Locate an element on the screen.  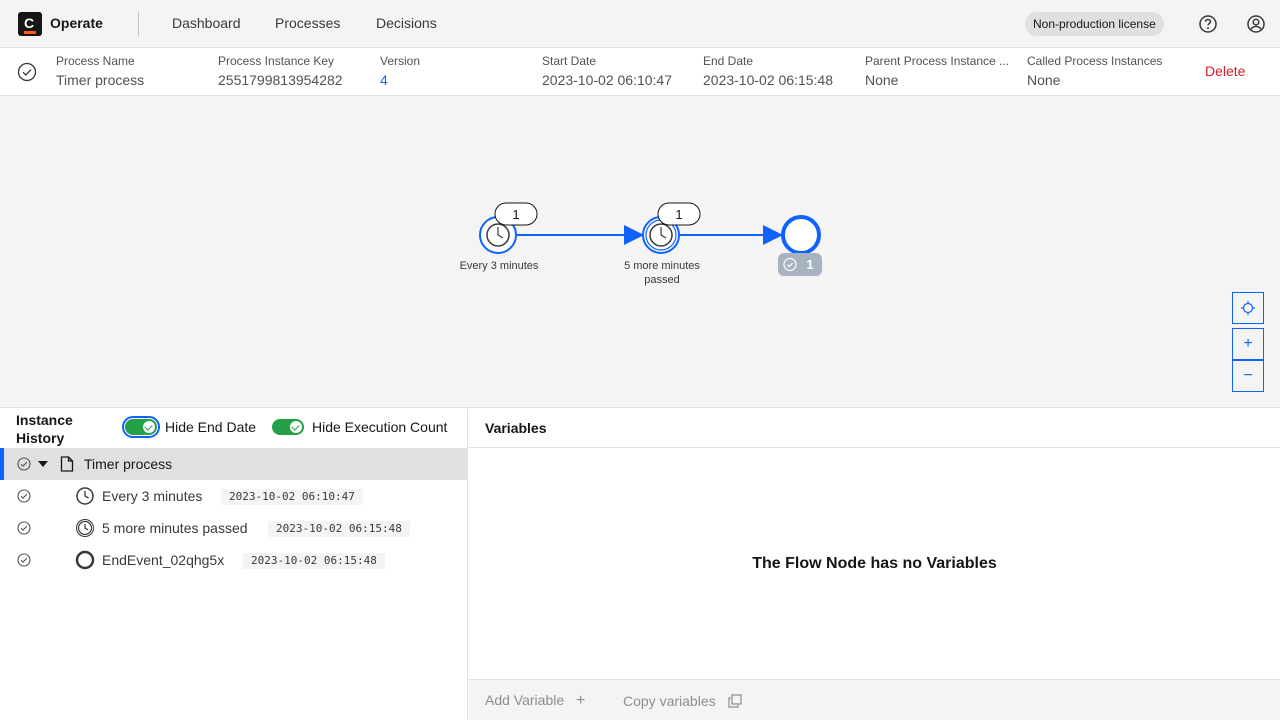
plus-icon: + is located at coordinates (581, 700).